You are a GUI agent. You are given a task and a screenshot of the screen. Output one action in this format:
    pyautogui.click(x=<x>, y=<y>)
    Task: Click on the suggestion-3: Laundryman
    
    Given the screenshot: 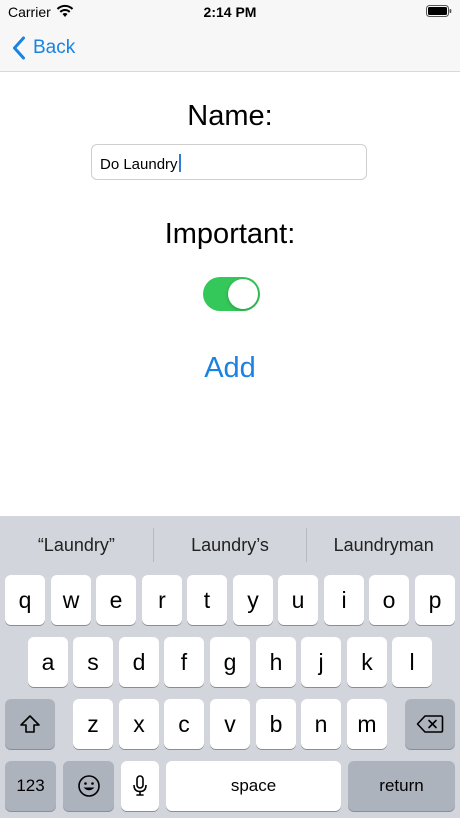 What is the action you would take?
    pyautogui.click(x=383, y=545)
    